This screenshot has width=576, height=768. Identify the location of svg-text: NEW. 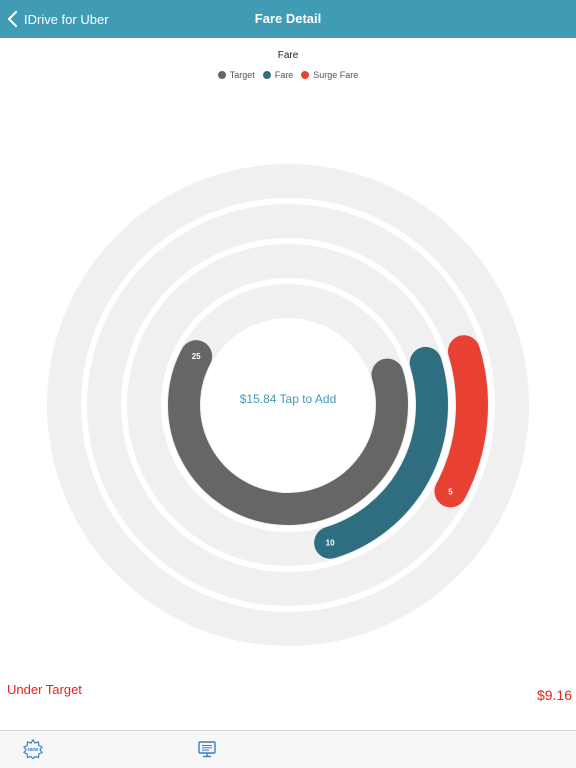
(33, 749).